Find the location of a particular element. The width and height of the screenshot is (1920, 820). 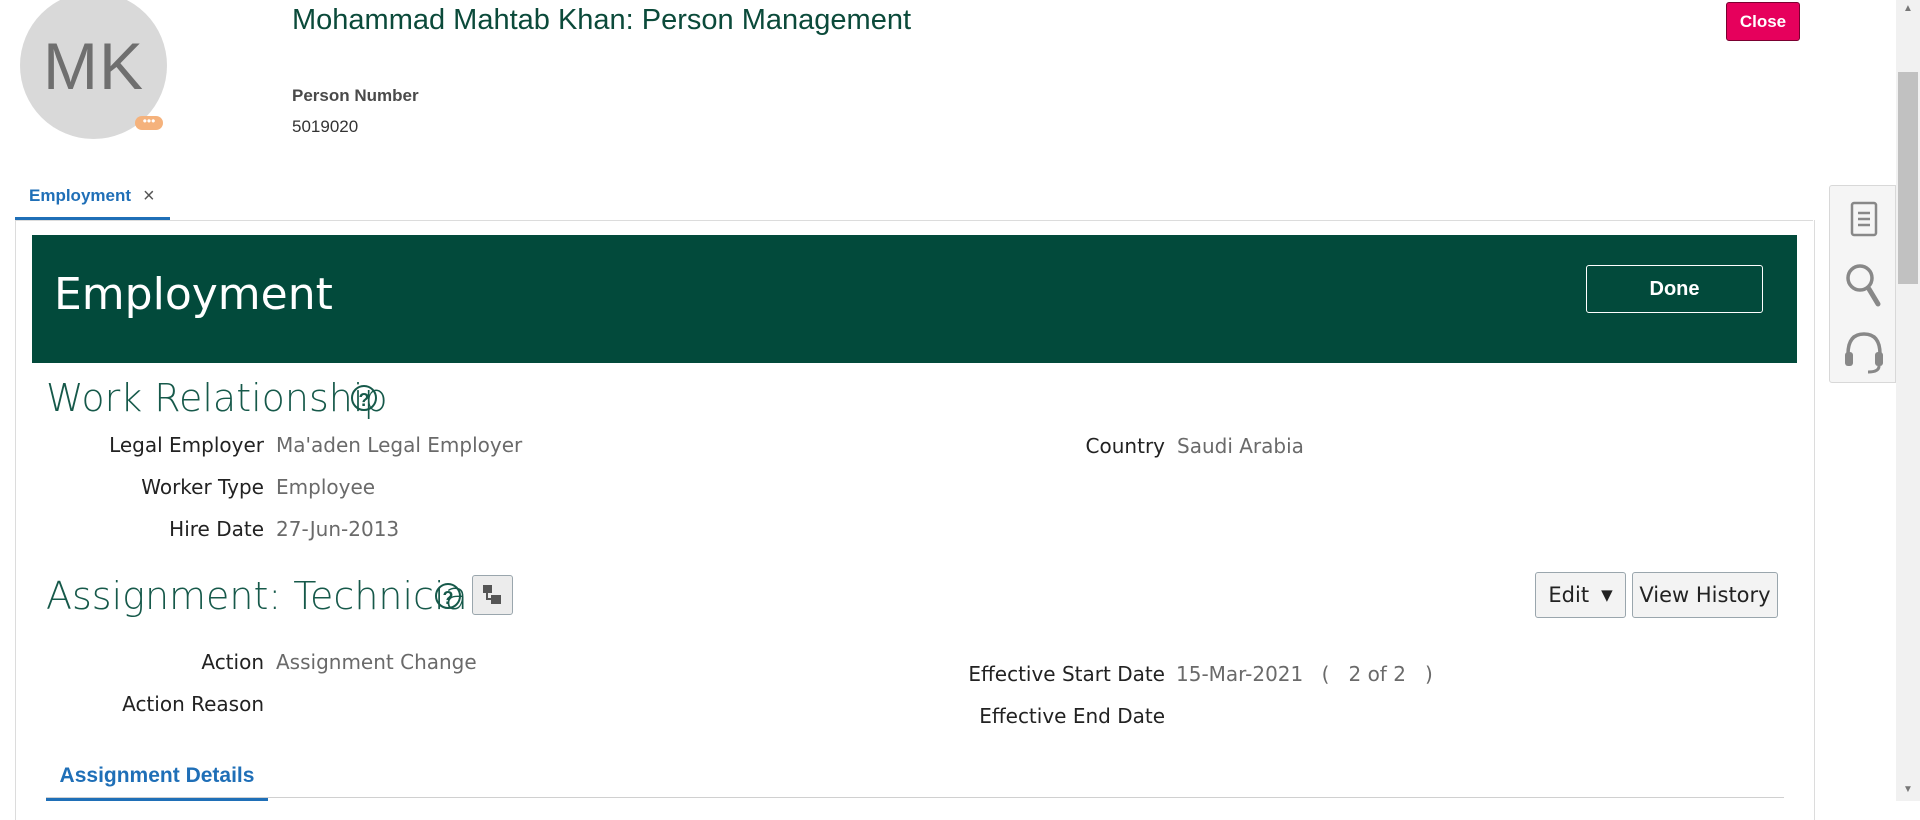

avatar-more-badge: ••• is located at coordinates (149, 122).